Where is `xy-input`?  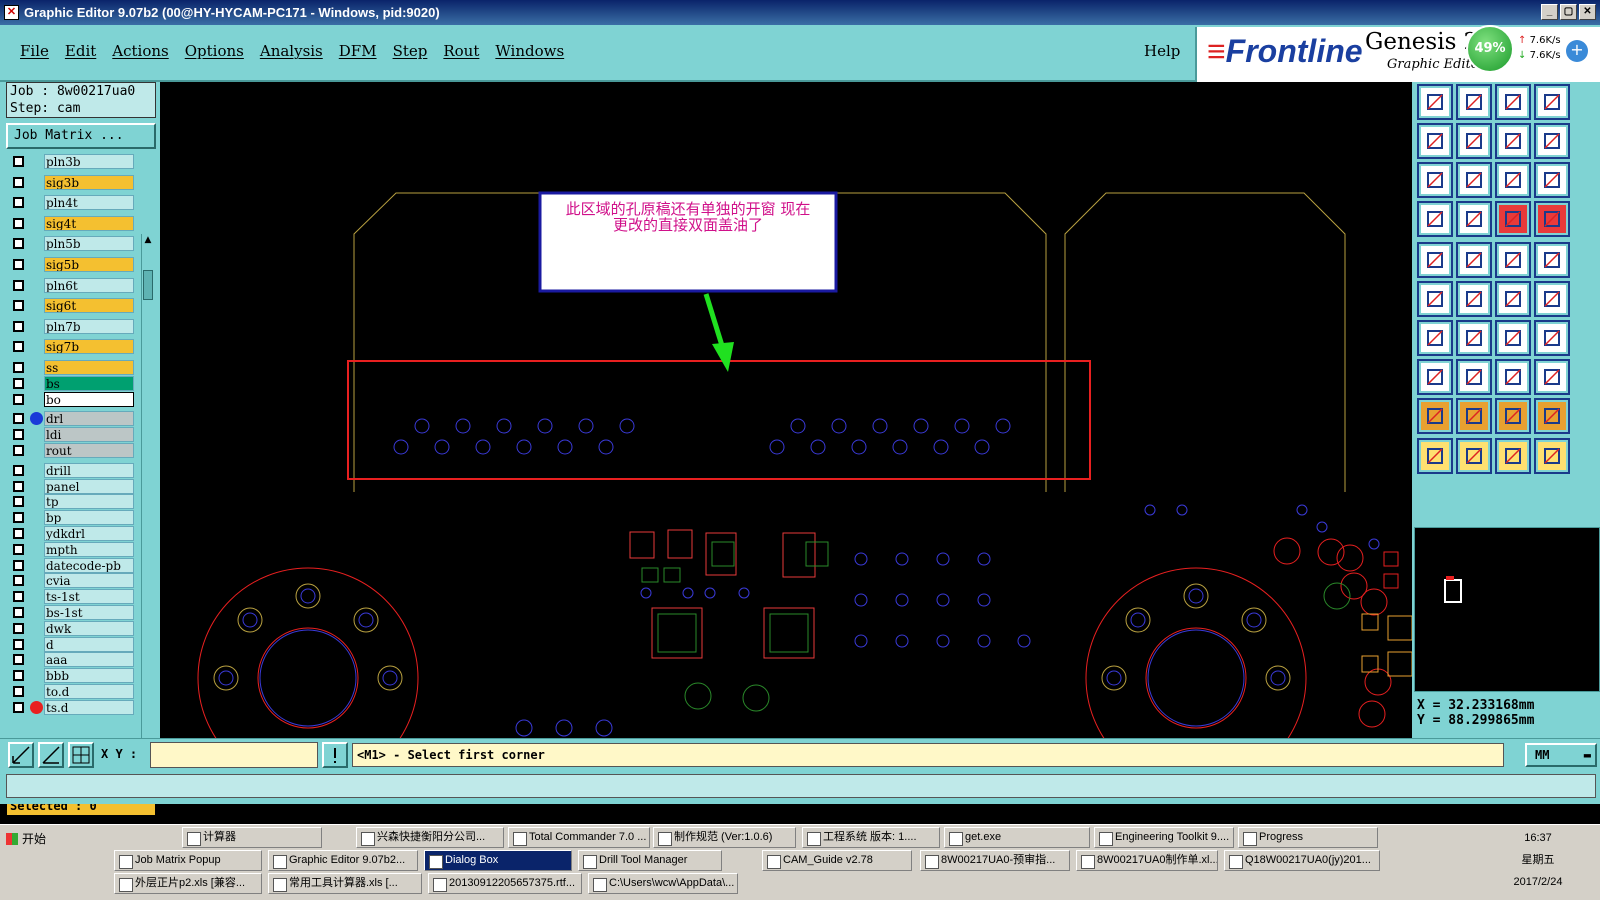 xy-input is located at coordinates (234, 755).